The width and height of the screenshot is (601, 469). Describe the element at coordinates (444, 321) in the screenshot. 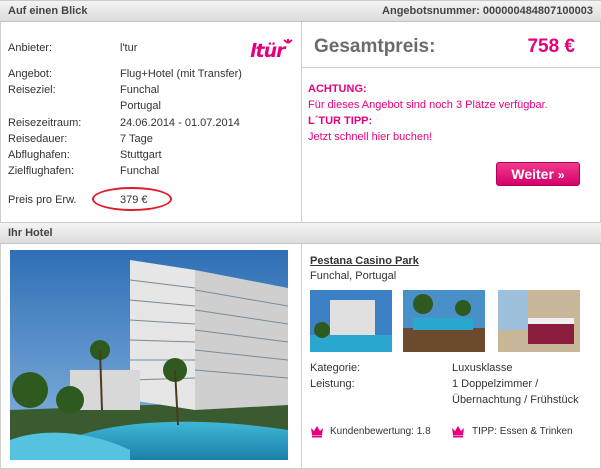

I see `hotel-thumbnail-terrace` at that location.